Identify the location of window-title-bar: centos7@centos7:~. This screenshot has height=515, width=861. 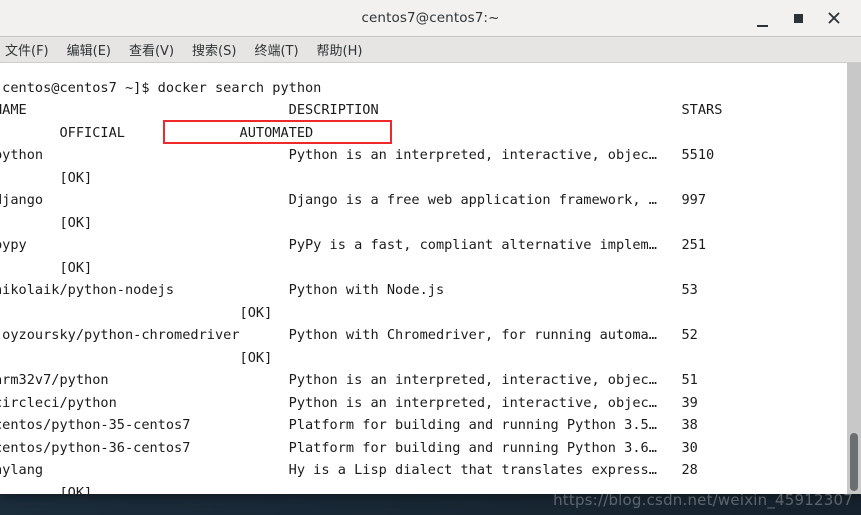
(430, 18).